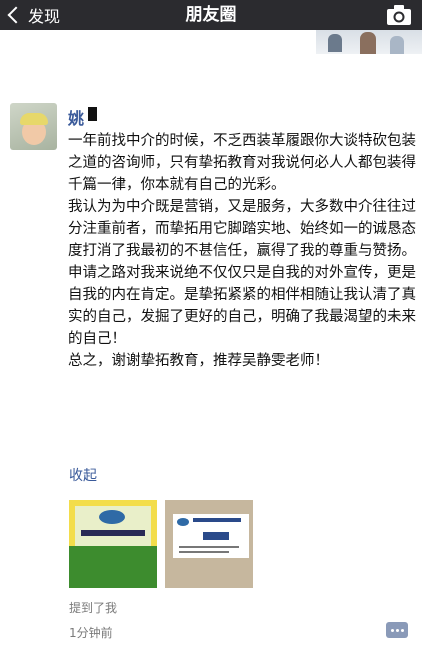 The width and height of the screenshot is (422, 646). What do you see at coordinates (93, 608) in the screenshot?
I see `mention-text: 提到了我` at bounding box center [93, 608].